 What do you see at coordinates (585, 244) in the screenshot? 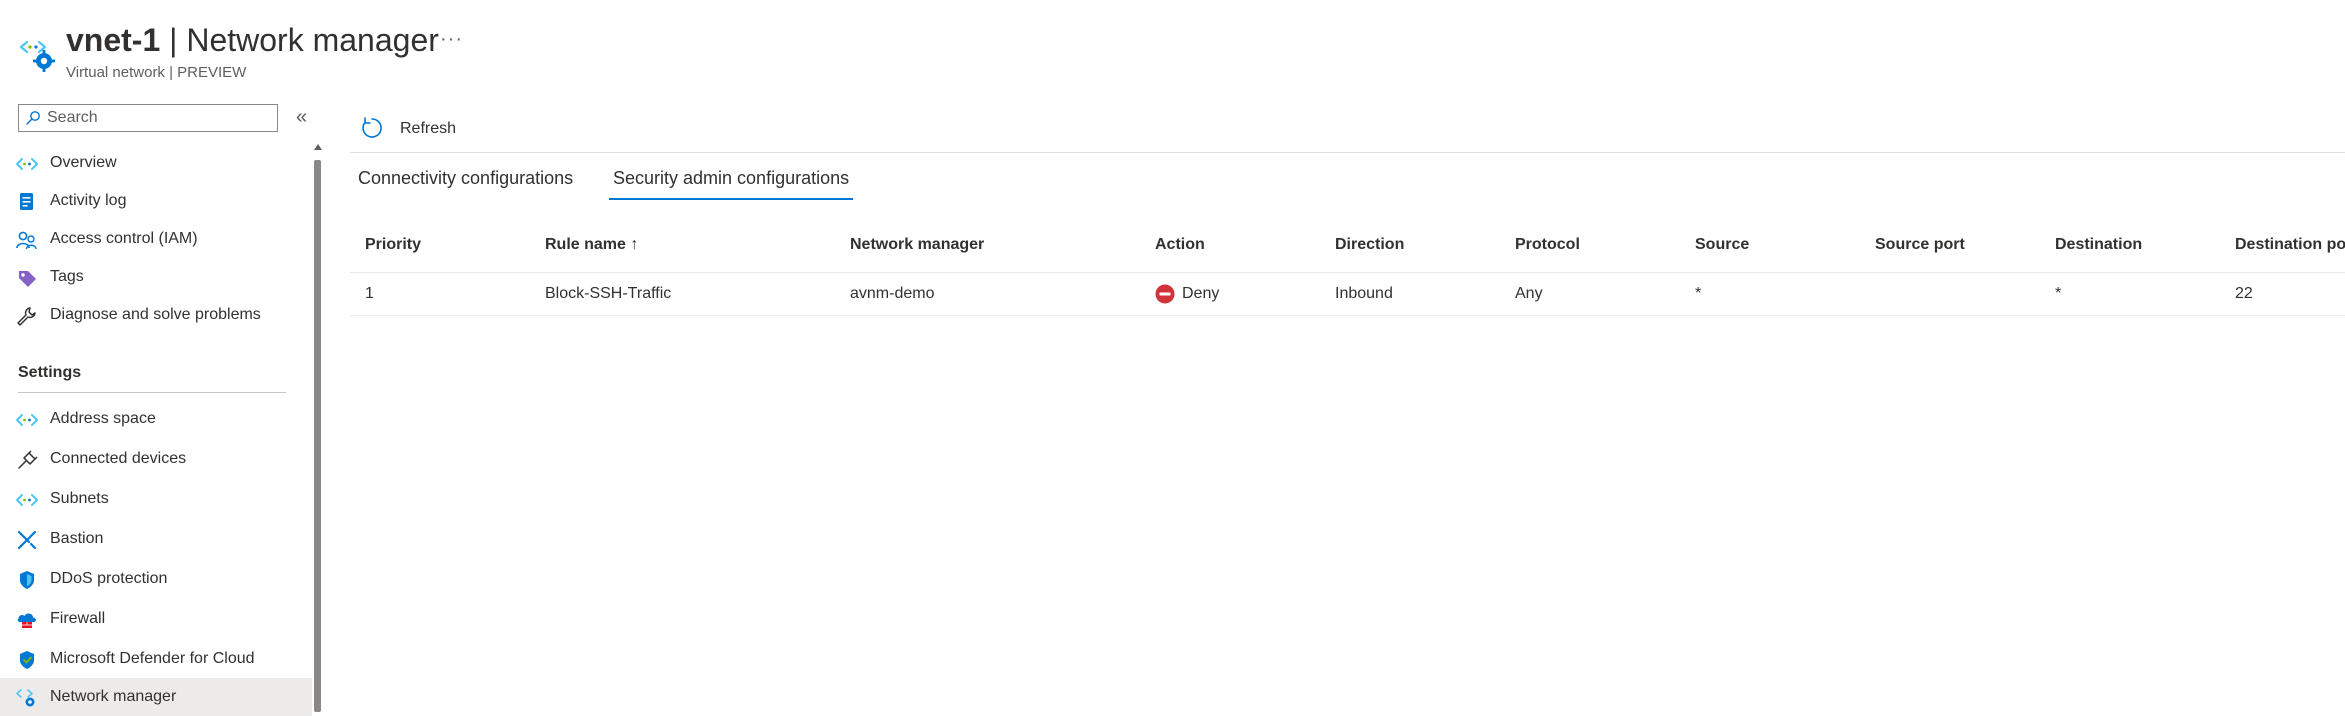
I see `column-header-label: Rule name` at bounding box center [585, 244].